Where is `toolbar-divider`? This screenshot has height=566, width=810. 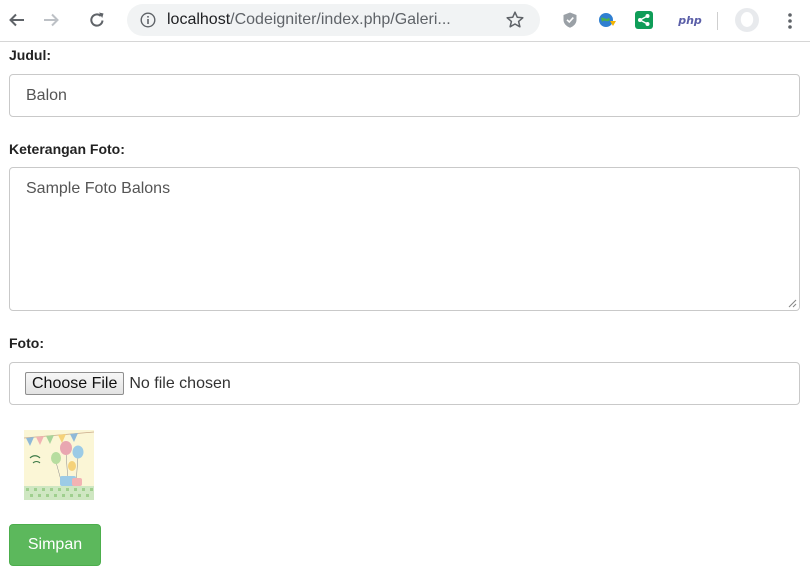
toolbar-divider is located at coordinates (717, 21).